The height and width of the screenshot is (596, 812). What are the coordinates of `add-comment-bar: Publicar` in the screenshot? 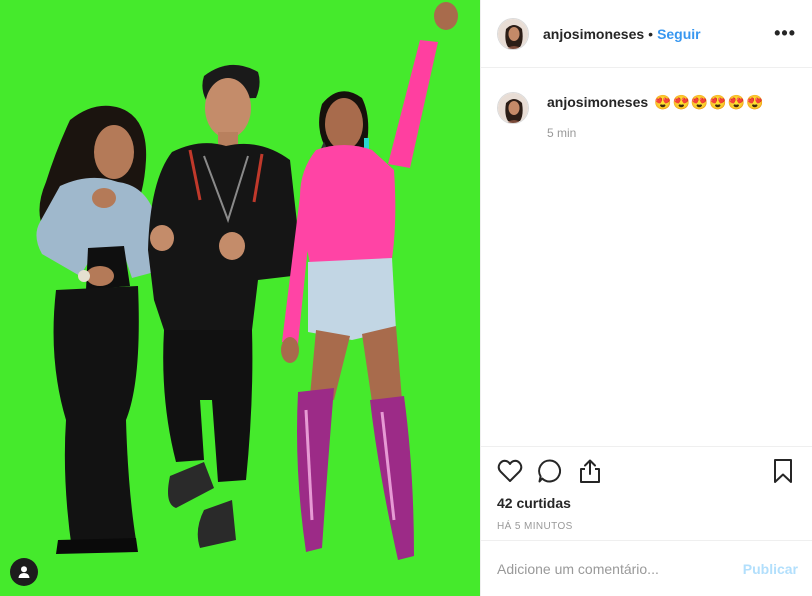 It's located at (646, 568).